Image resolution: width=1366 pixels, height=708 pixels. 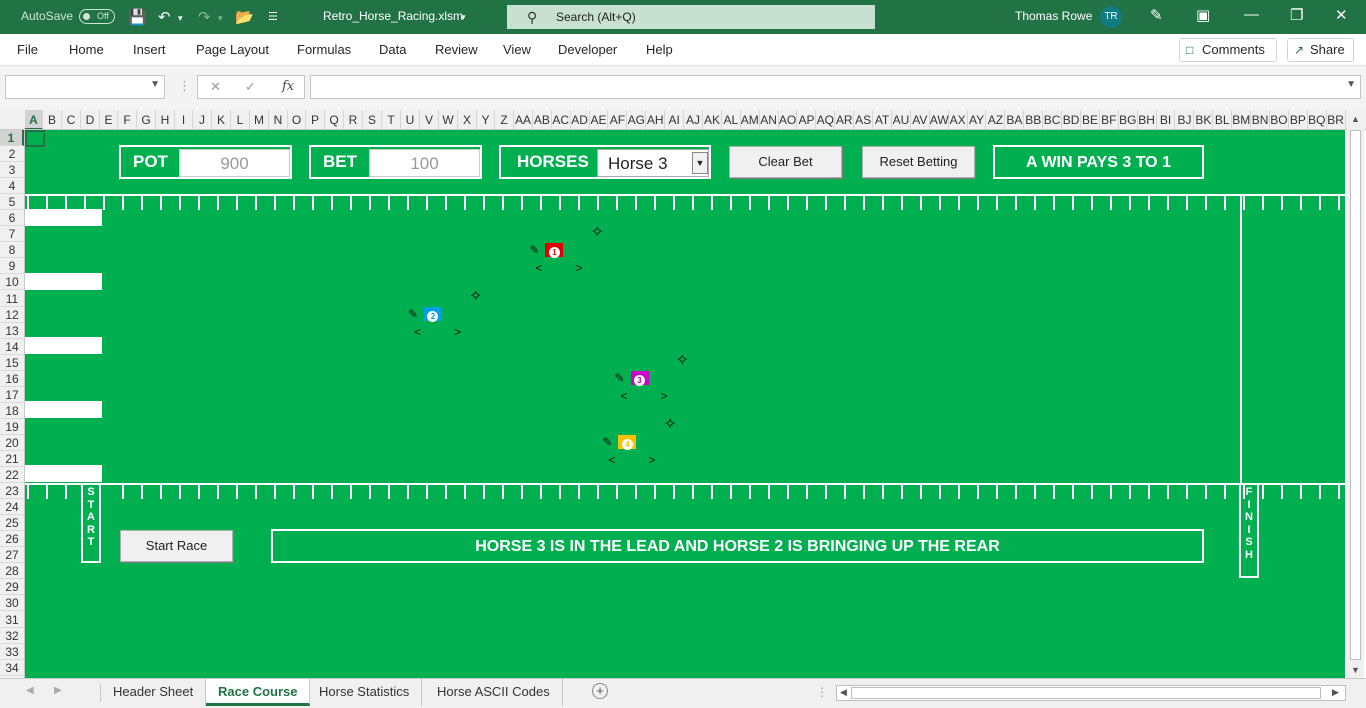 What do you see at coordinates (835, 87) in the screenshot?
I see `formula-input: ▼` at bounding box center [835, 87].